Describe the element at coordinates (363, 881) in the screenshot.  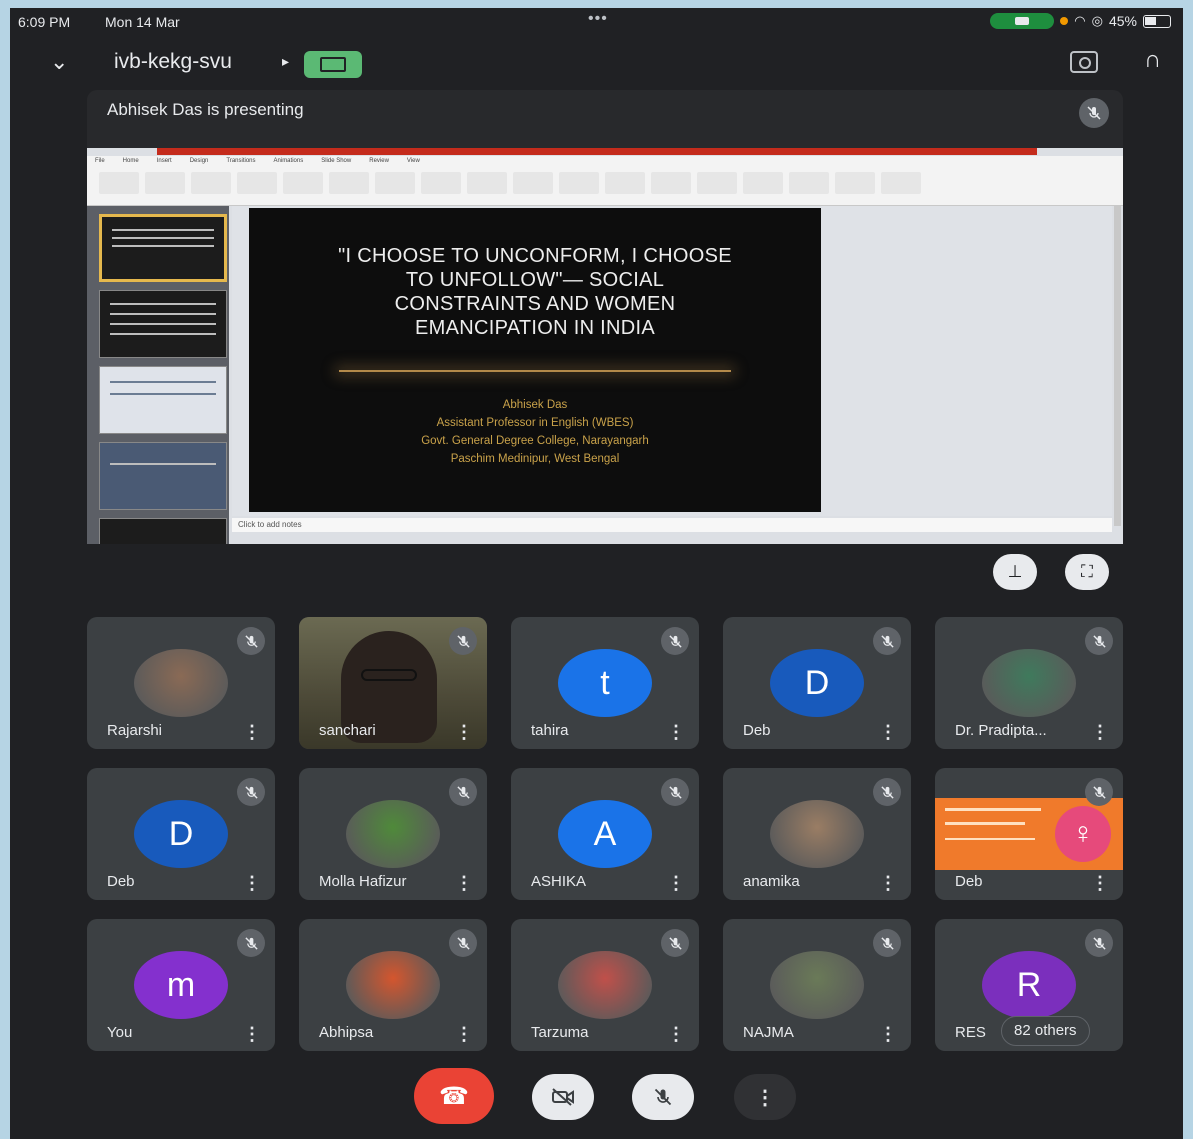
I see `participant-name: Molla Hafizur` at that location.